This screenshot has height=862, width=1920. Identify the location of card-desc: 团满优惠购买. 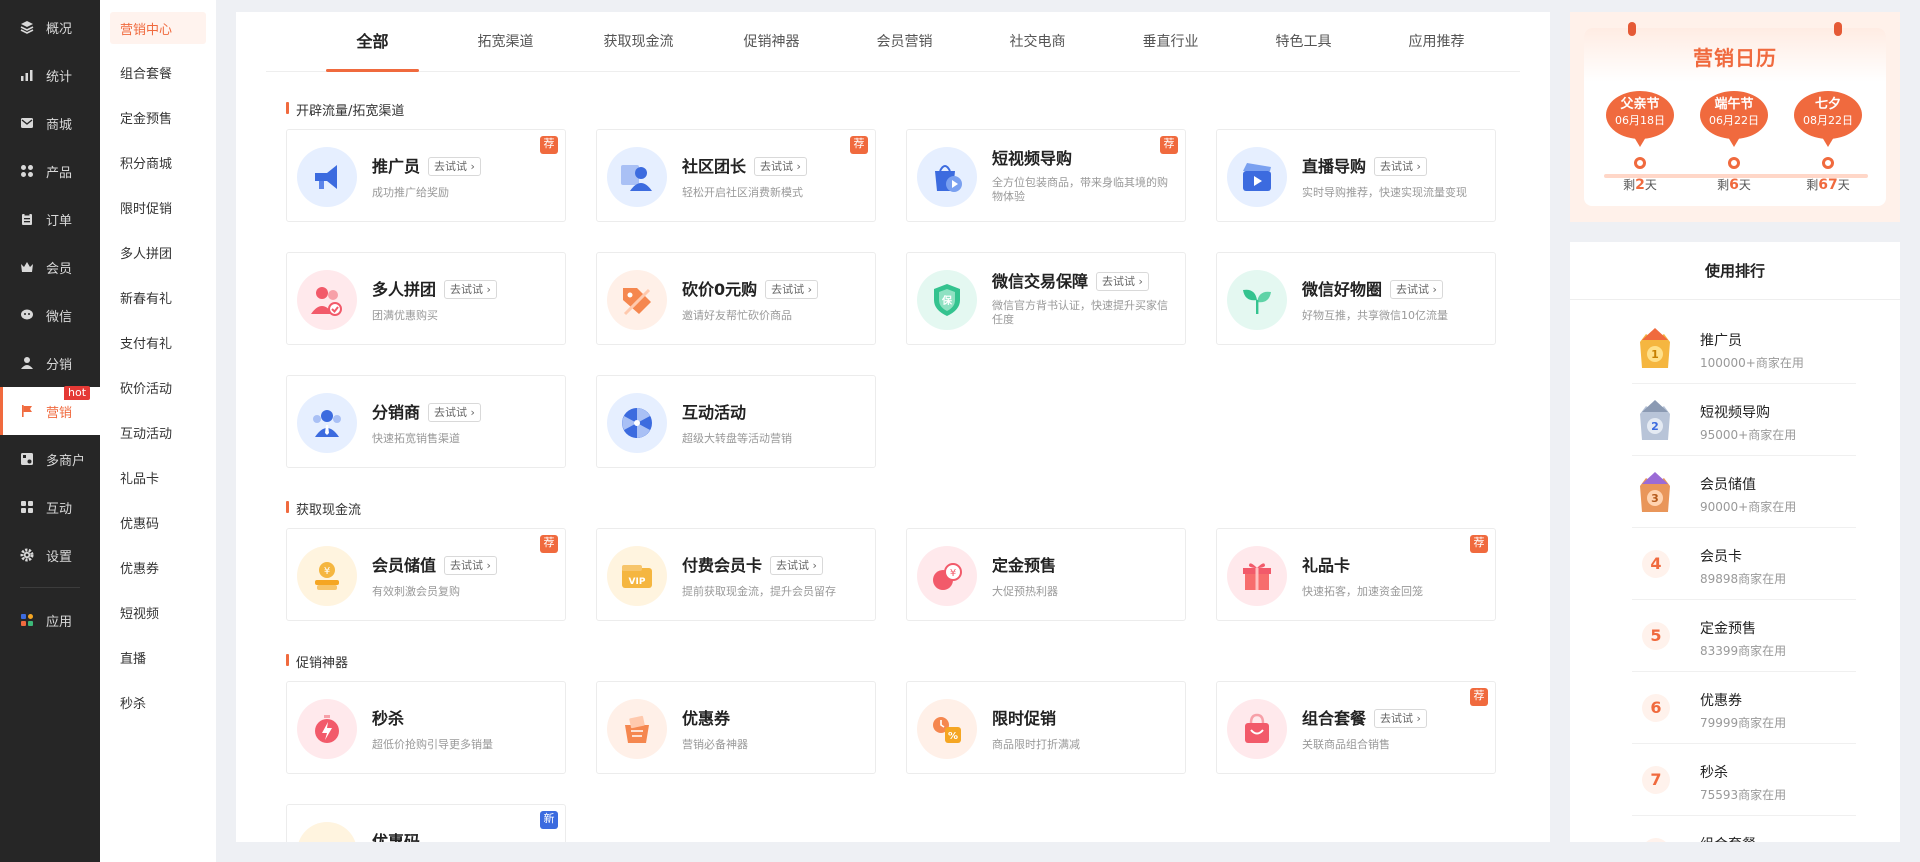
(405, 315).